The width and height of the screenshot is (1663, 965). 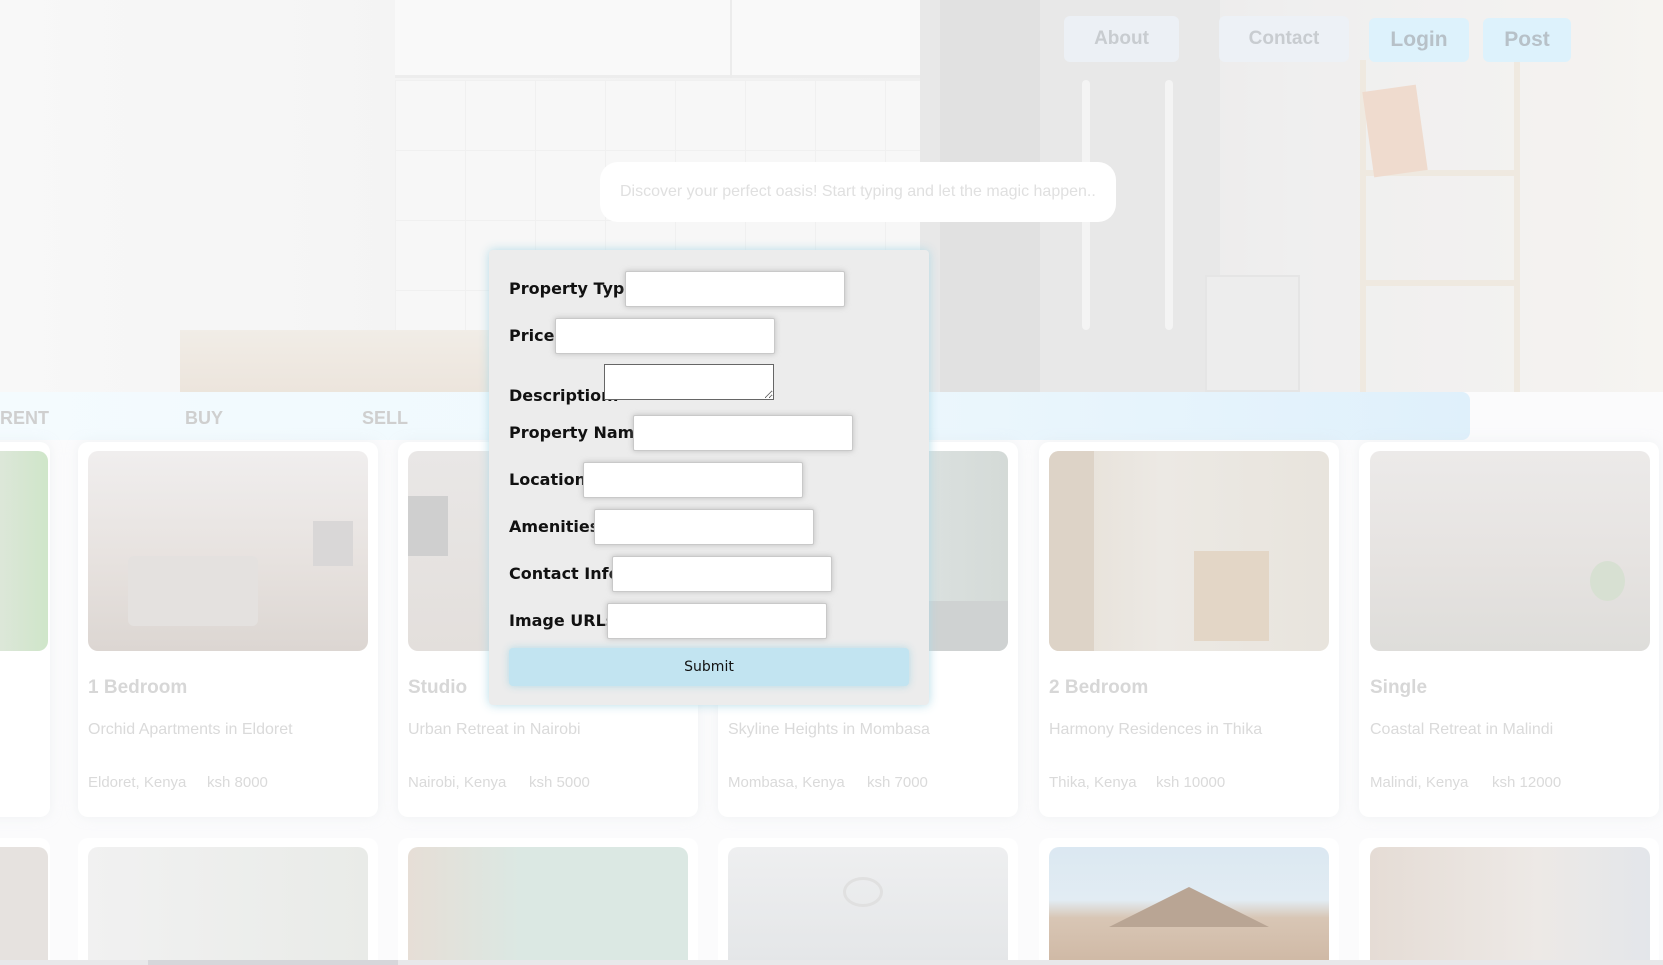 I want to click on listing-description: Skyline Heights in Mombasa, so click(x=829, y=729).